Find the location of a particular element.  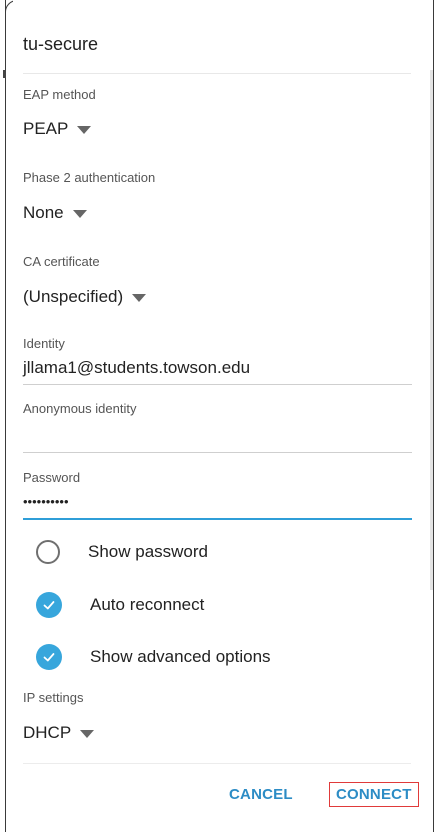

ca-certificate-label: CA certificate is located at coordinates (61, 261).